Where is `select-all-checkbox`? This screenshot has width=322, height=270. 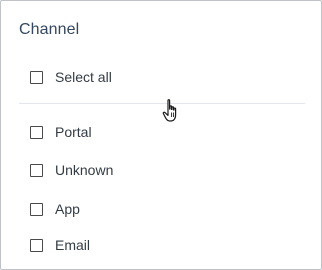
select-all-checkbox is located at coordinates (36, 77).